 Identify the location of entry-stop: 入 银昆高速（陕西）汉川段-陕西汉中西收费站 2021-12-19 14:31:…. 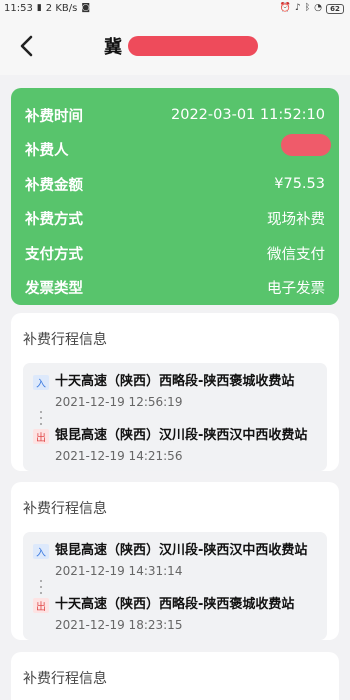
(175, 560).